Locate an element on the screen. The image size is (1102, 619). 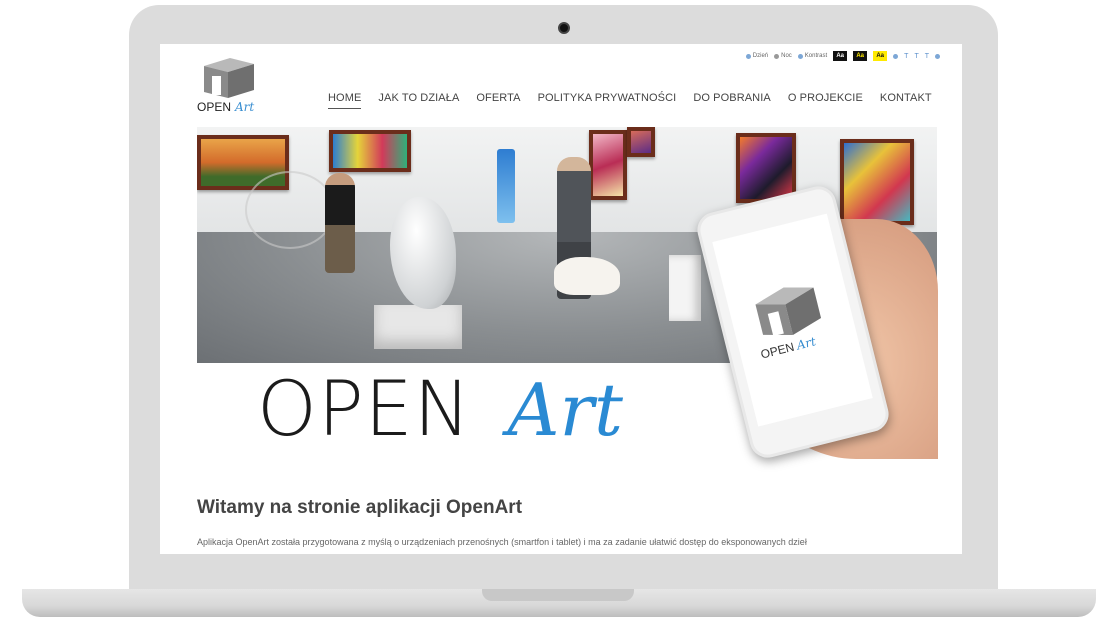
theme-day-label: Dzień is located at coordinates (760, 56).